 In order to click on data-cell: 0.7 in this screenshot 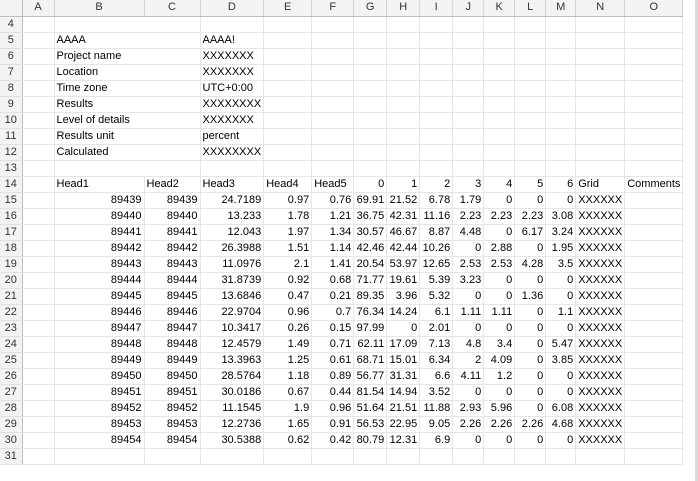, I will do `click(333, 312)`.